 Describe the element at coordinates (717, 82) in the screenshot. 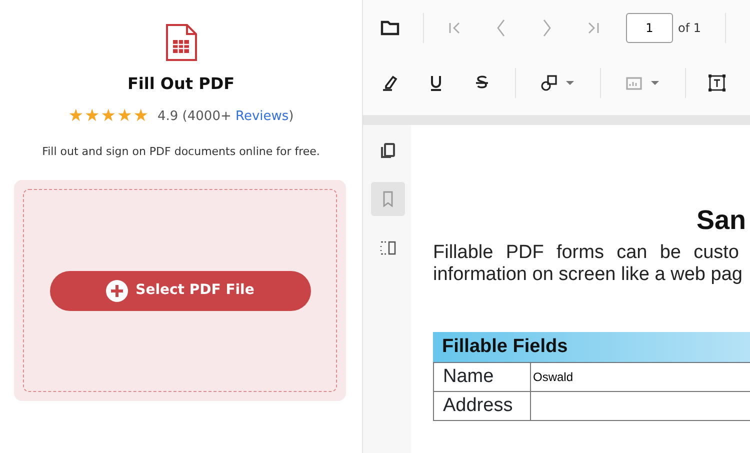

I see `text-box-icon` at that location.